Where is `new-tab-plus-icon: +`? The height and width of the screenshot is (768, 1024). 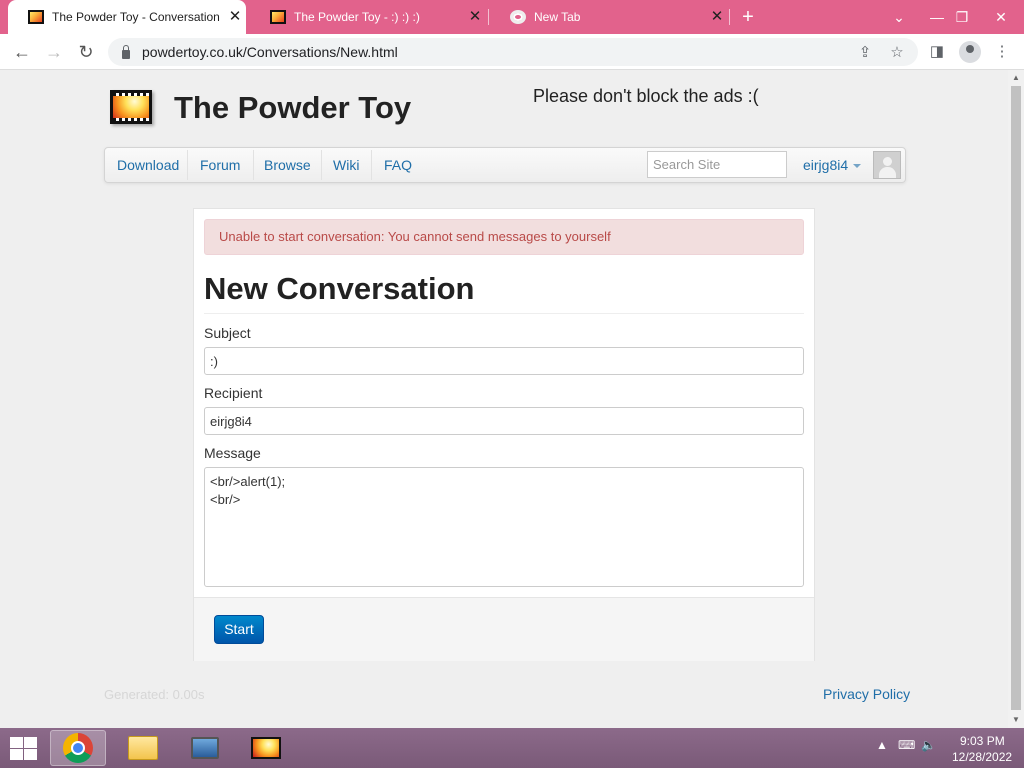
new-tab-plus-icon: + is located at coordinates (748, 17).